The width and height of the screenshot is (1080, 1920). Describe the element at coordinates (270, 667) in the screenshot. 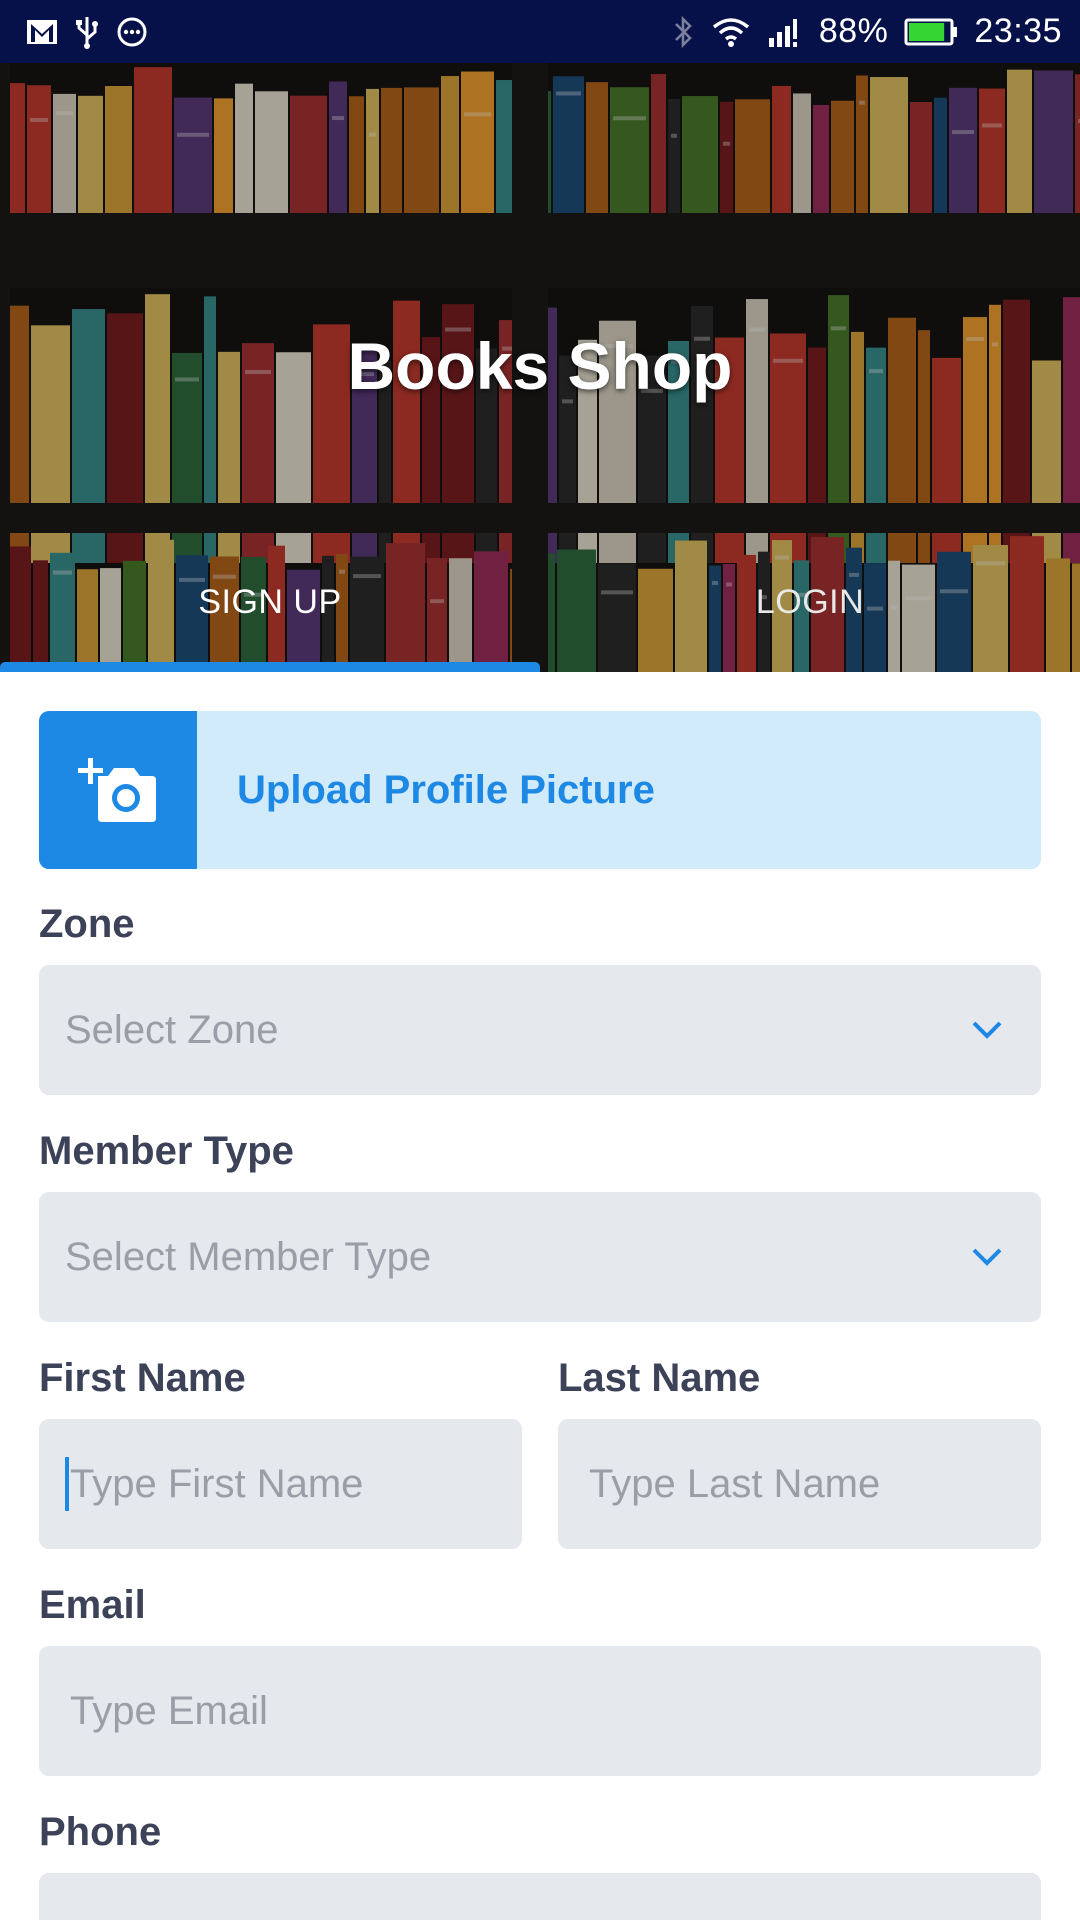

I see `active-tab-indicator` at that location.